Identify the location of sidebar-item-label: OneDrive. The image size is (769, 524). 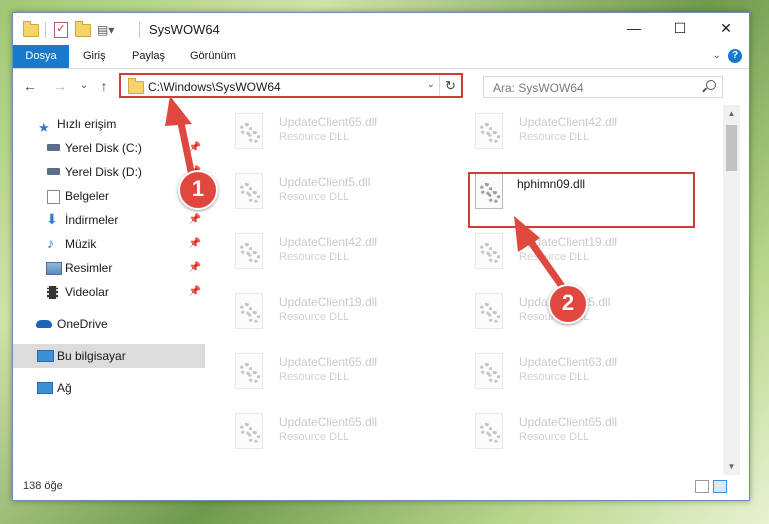
(82, 324).